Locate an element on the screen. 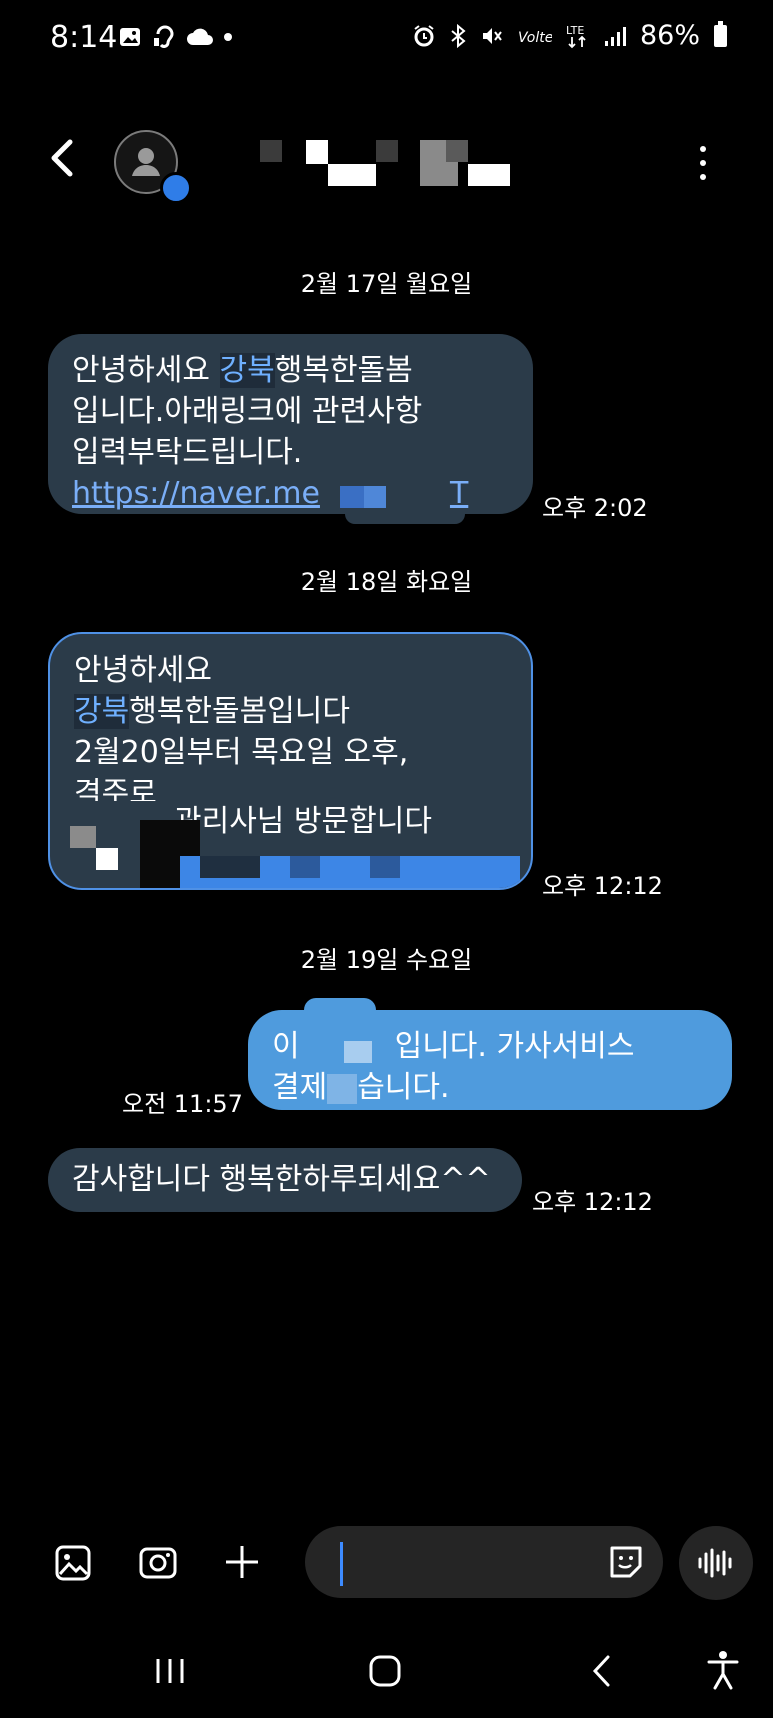 This screenshot has width=773, height=1718. lte-icon: LTE is located at coordinates (576, 36).